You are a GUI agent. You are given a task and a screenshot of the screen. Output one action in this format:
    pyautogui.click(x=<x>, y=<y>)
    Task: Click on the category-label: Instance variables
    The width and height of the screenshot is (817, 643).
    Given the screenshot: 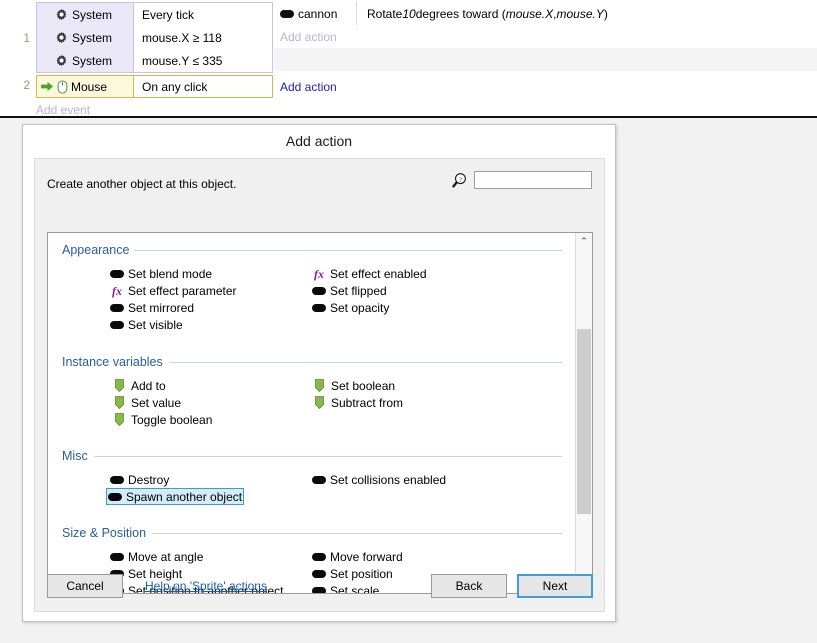 What is the action you would take?
    pyautogui.click(x=112, y=362)
    